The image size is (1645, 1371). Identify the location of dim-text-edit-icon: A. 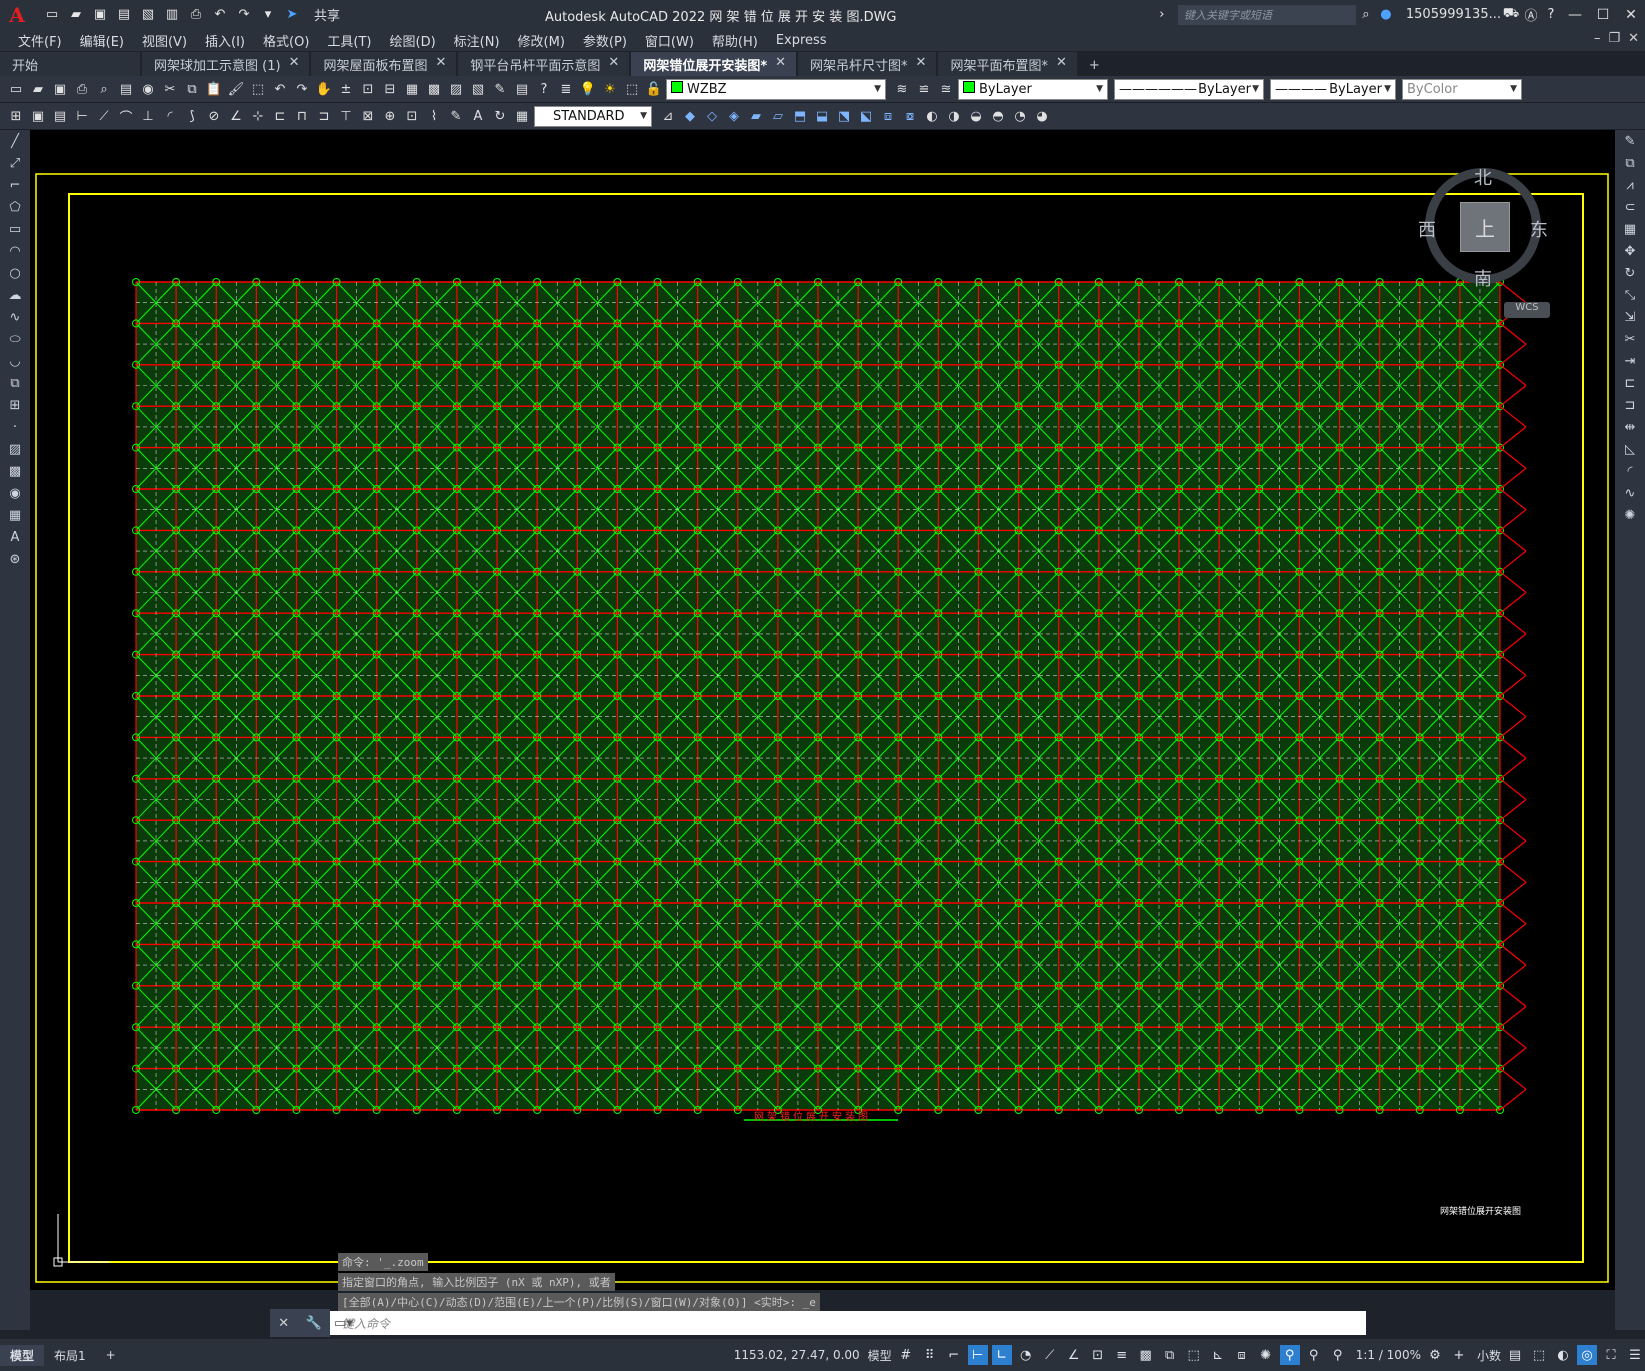
(478, 116).